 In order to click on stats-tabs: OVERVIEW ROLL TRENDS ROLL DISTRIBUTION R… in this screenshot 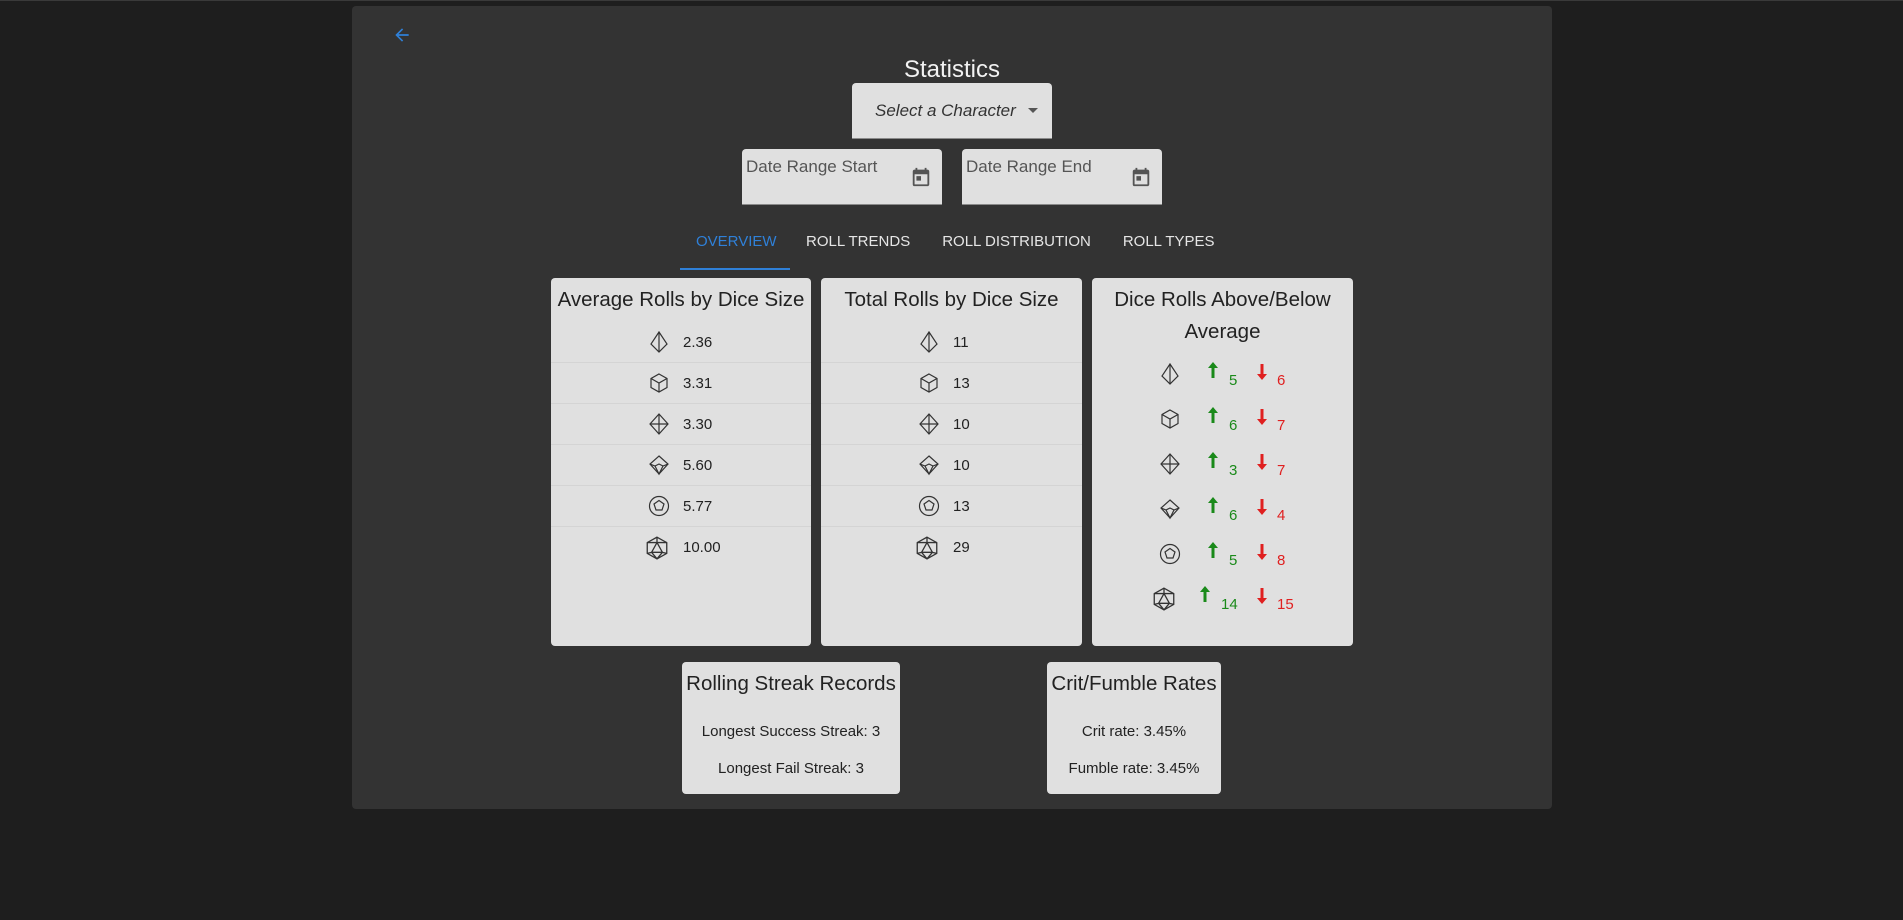, I will do `click(955, 246)`.